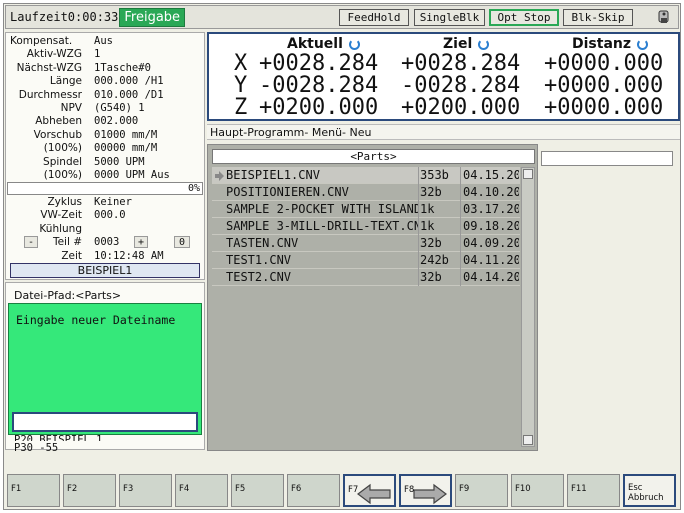 This screenshot has height=513, width=684. What do you see at coordinates (598, 17) in the screenshot?
I see `blkskip-button: Blk-Skip` at bounding box center [598, 17].